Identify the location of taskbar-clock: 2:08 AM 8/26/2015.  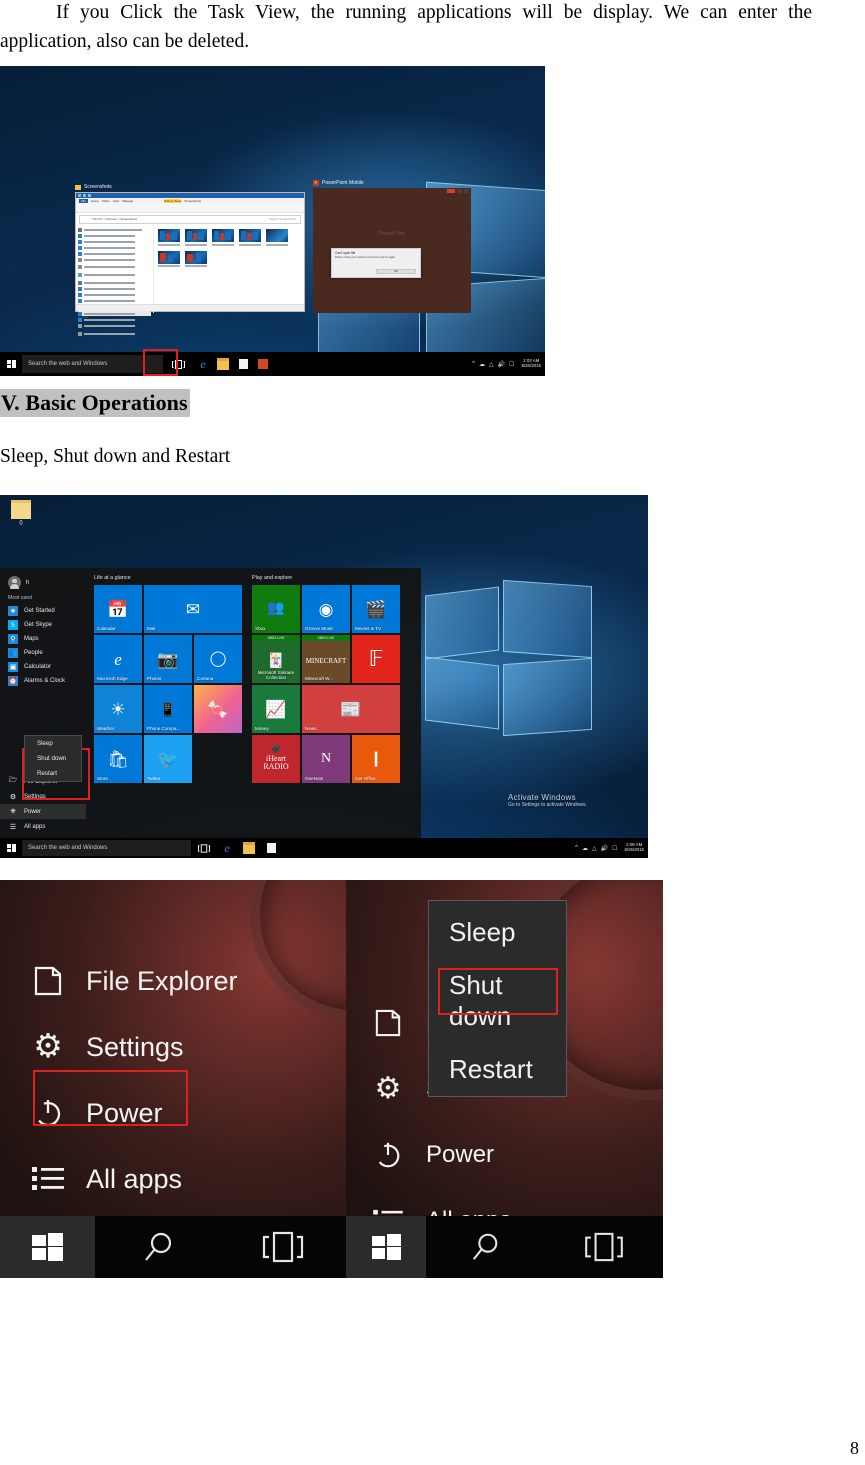
(634, 847).